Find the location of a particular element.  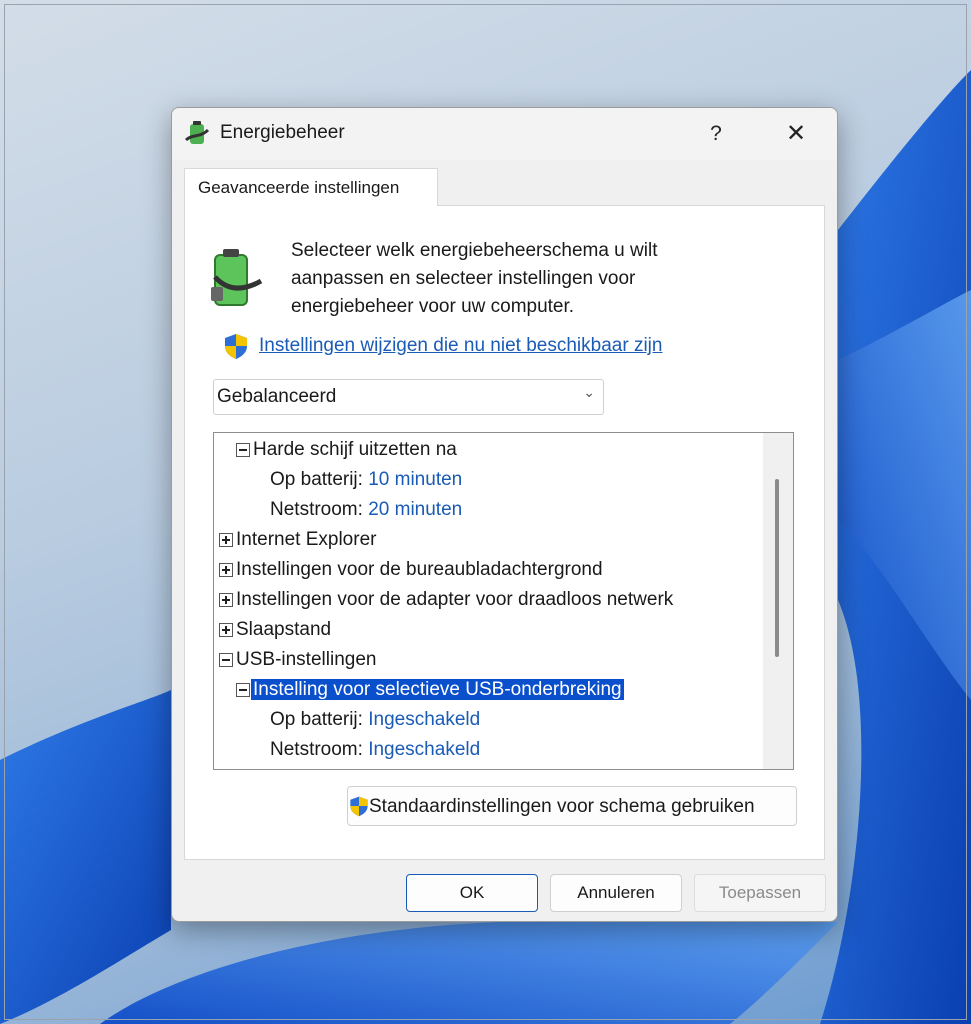

title-bar: Energiebeheer ? ✕ is located at coordinates (504, 134).